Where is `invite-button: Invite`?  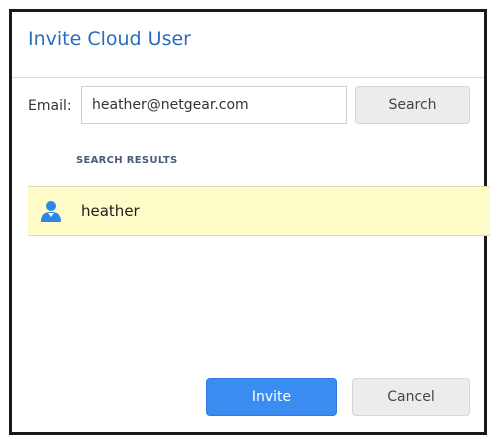 invite-button: Invite is located at coordinates (271, 397).